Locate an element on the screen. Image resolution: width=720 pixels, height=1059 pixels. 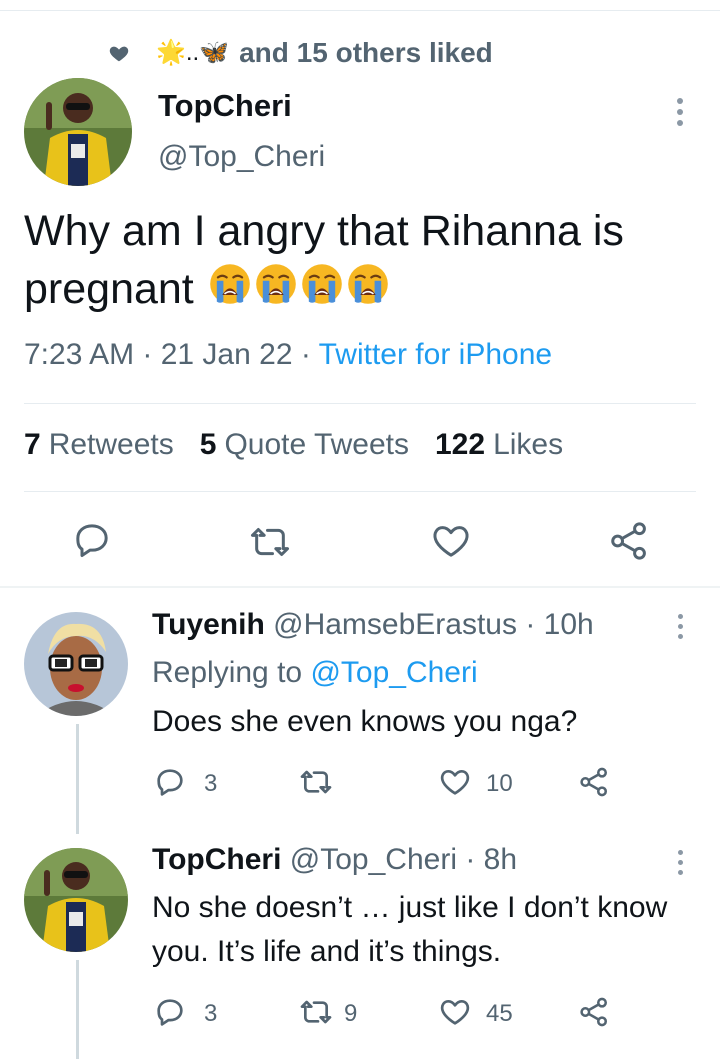
crying-emojis is located at coordinates (298, 288).